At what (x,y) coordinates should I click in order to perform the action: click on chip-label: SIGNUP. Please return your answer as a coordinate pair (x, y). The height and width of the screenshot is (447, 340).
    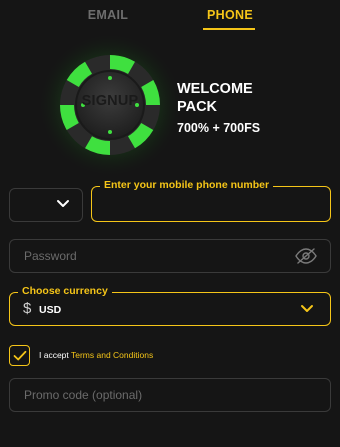
    Looking at the image, I should click on (110, 101).